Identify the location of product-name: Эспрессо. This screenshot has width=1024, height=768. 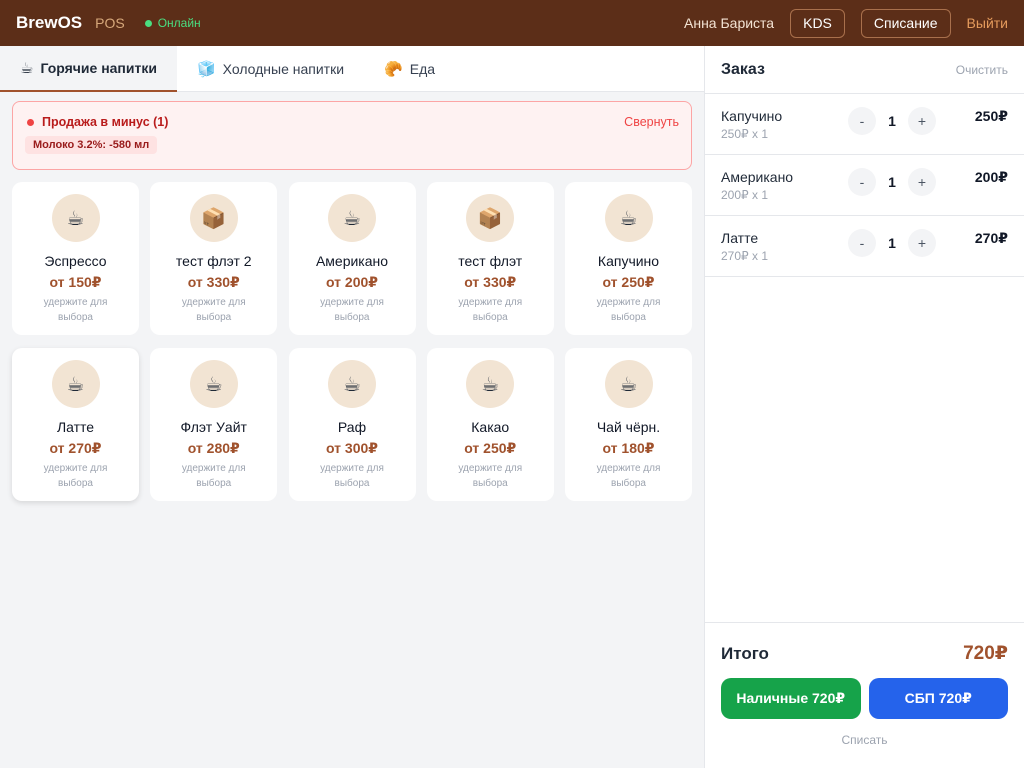
(75, 261).